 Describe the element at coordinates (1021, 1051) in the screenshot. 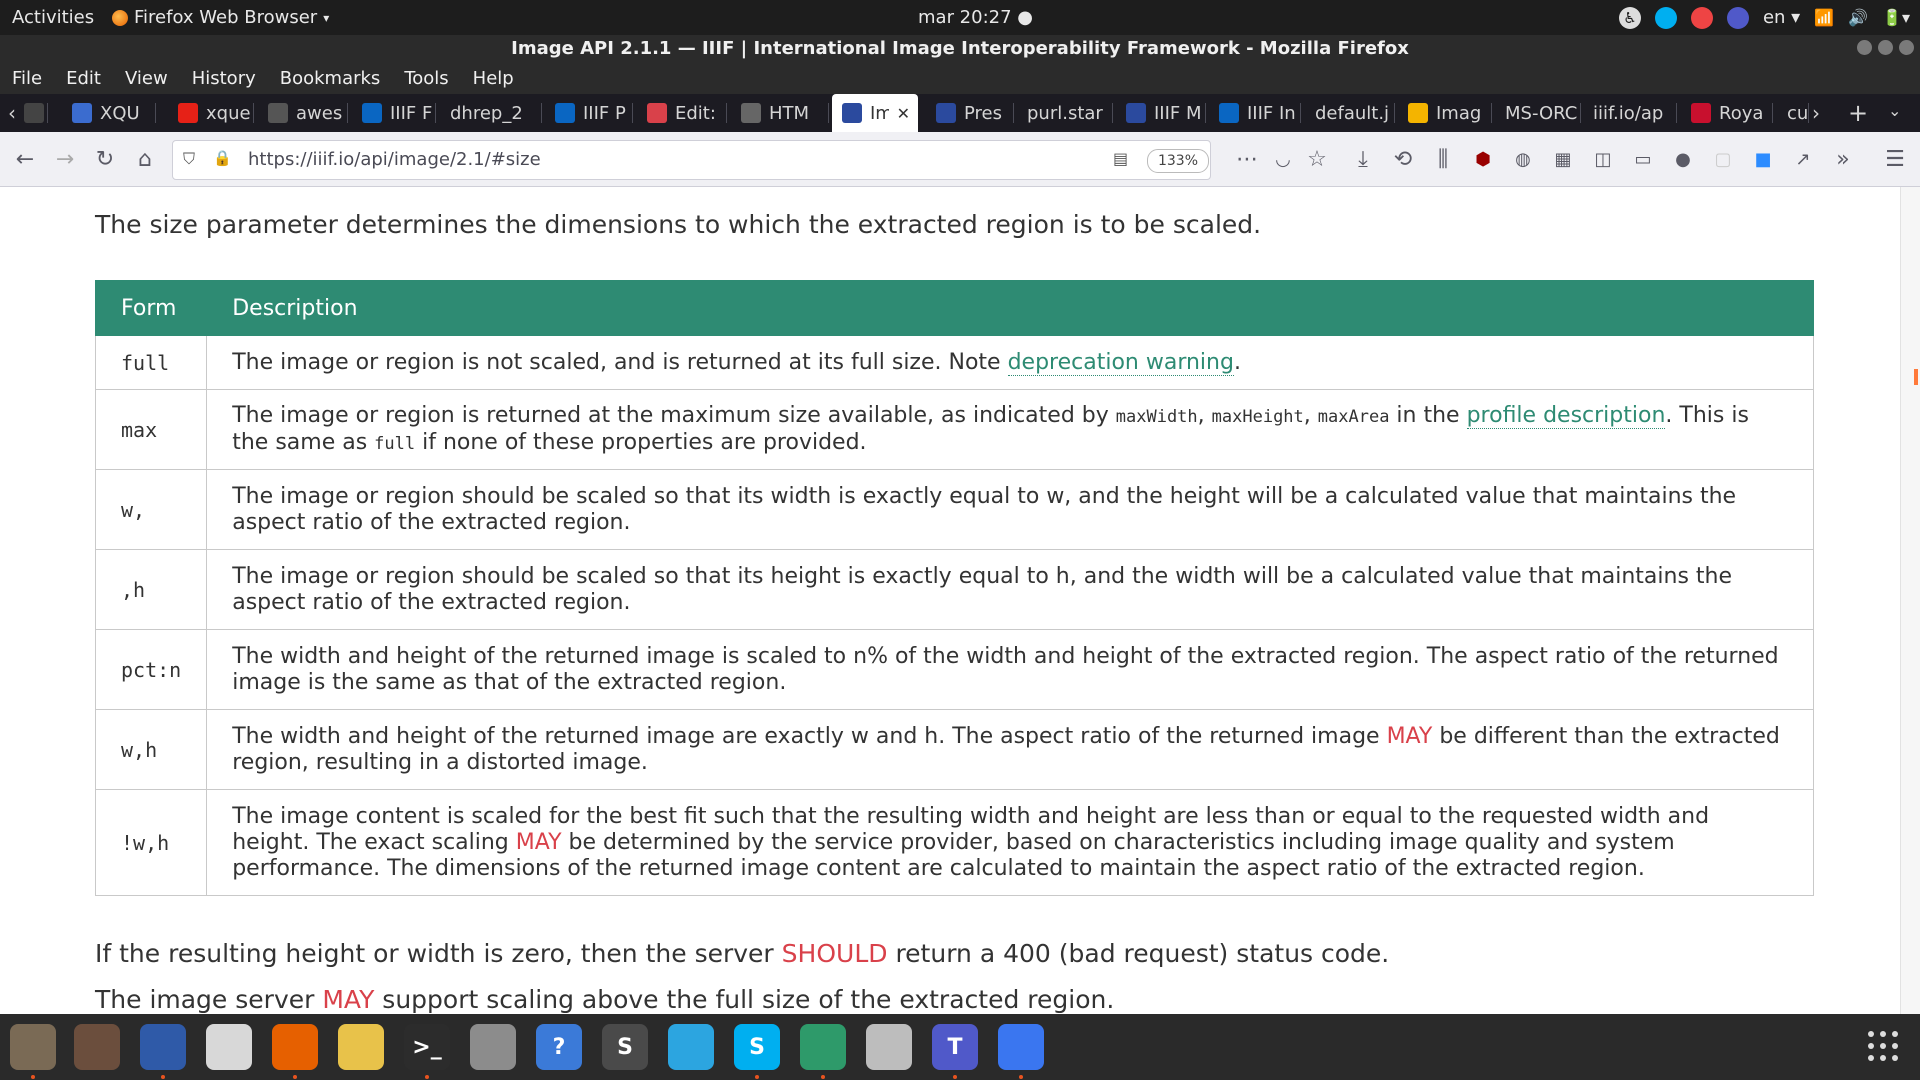

I see `signal-app-icon` at that location.